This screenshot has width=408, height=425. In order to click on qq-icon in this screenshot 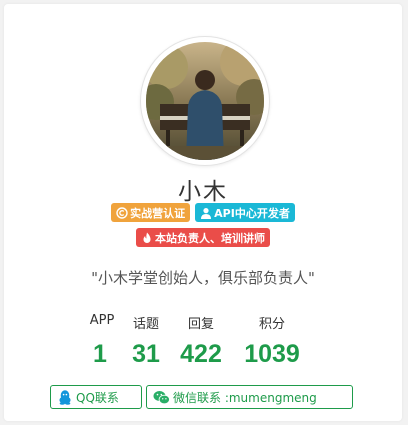, I will do `click(65, 397)`.